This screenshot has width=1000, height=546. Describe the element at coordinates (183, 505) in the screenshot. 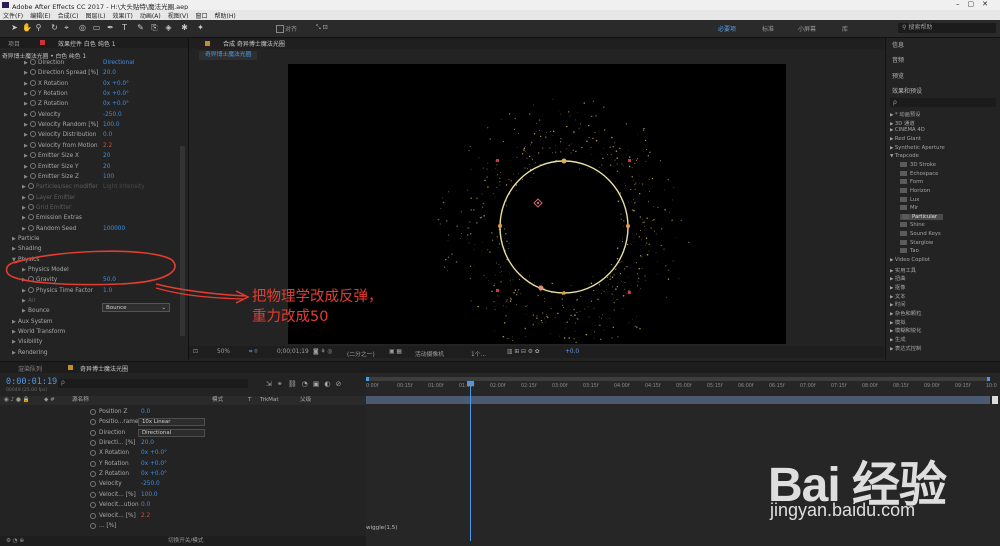

I see `timeline-property-row: Velocit...ution 0.0` at that location.